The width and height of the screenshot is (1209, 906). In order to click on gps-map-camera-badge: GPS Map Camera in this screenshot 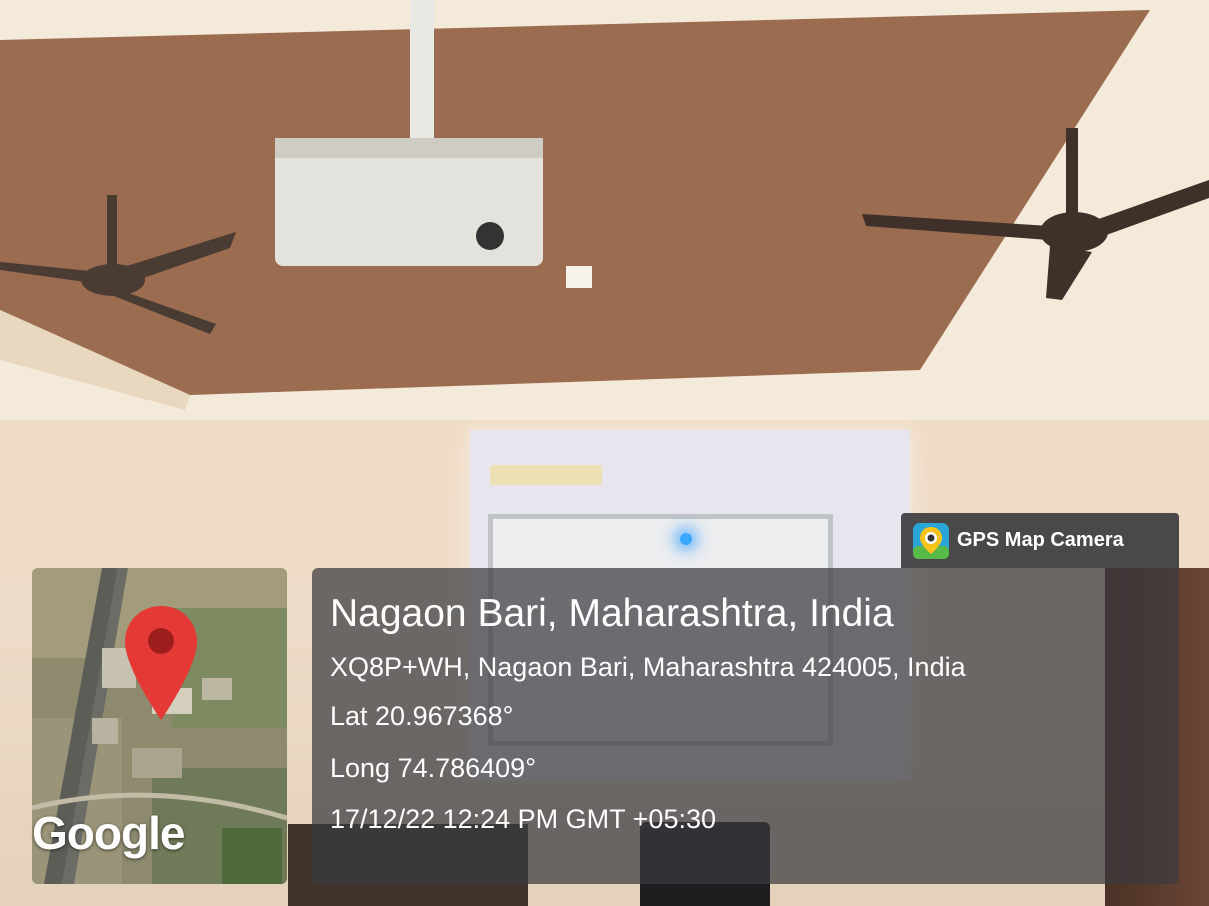, I will do `click(1040, 540)`.